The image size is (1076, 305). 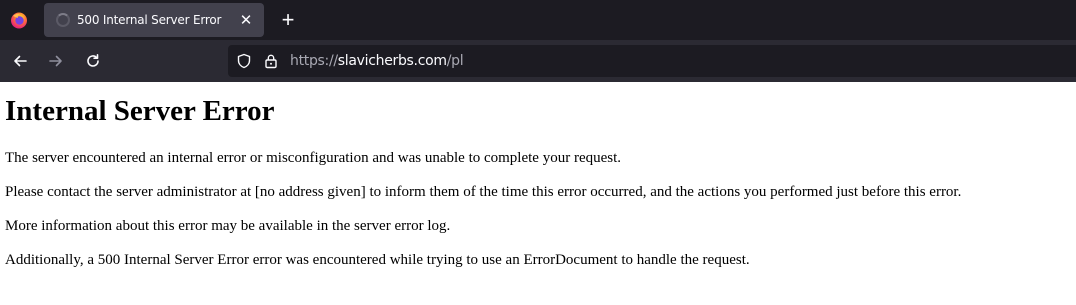 I want to click on url-host: slavicherbs.com, so click(x=392, y=61).